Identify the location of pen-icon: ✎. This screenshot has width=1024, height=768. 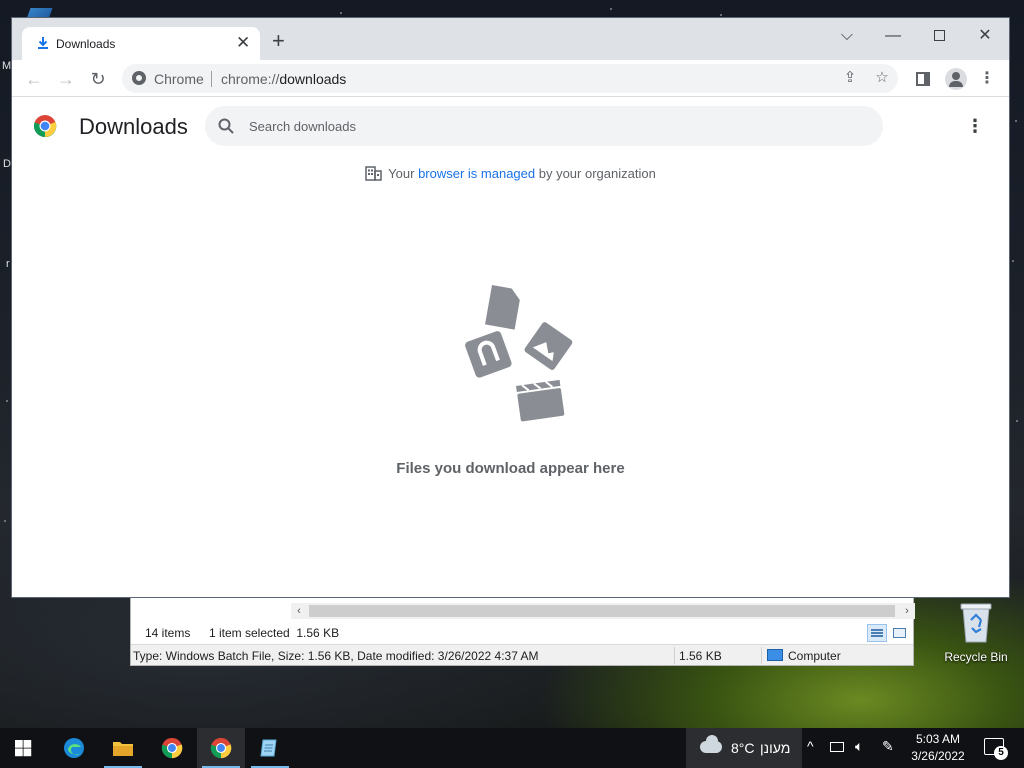
(888, 746).